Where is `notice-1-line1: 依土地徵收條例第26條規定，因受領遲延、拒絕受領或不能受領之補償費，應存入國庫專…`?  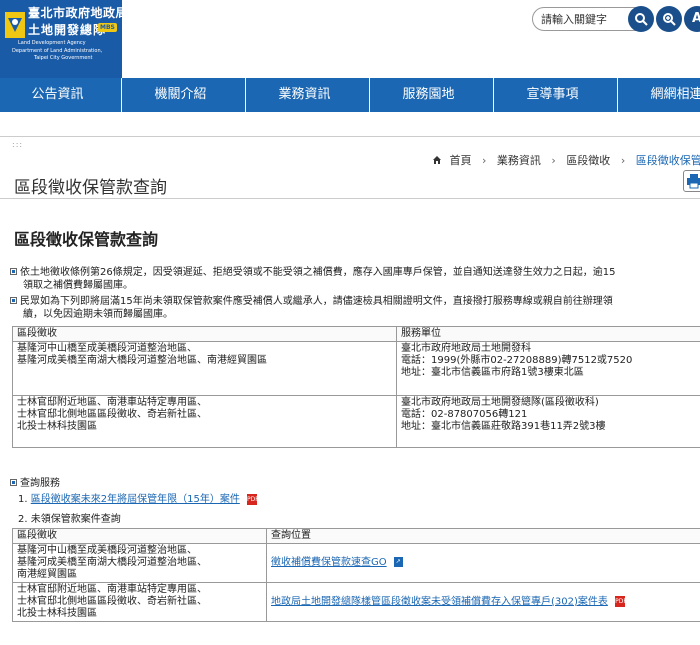 notice-1-line1: 依土地徵收條例第26條規定，因受領遲延、拒絕受領或不能受領之補償費，應存入國庫專… is located at coordinates (318, 272).